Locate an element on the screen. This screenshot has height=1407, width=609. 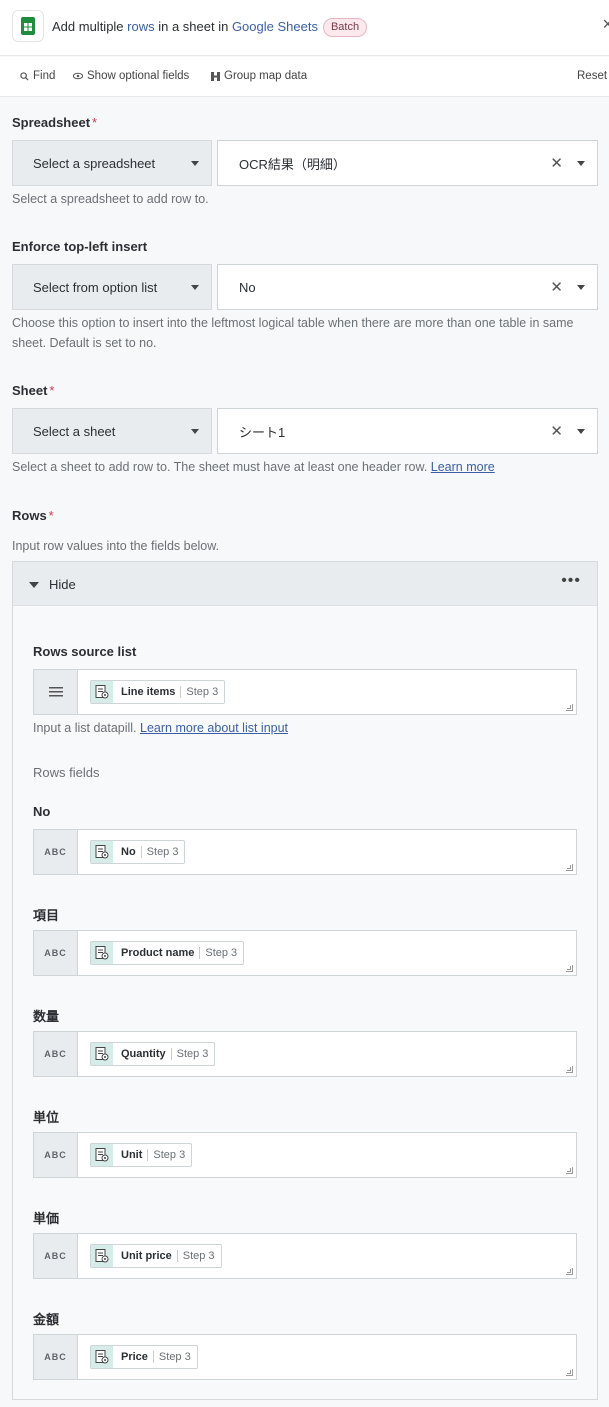
sheet-label-text: Sheet is located at coordinates (30, 390).